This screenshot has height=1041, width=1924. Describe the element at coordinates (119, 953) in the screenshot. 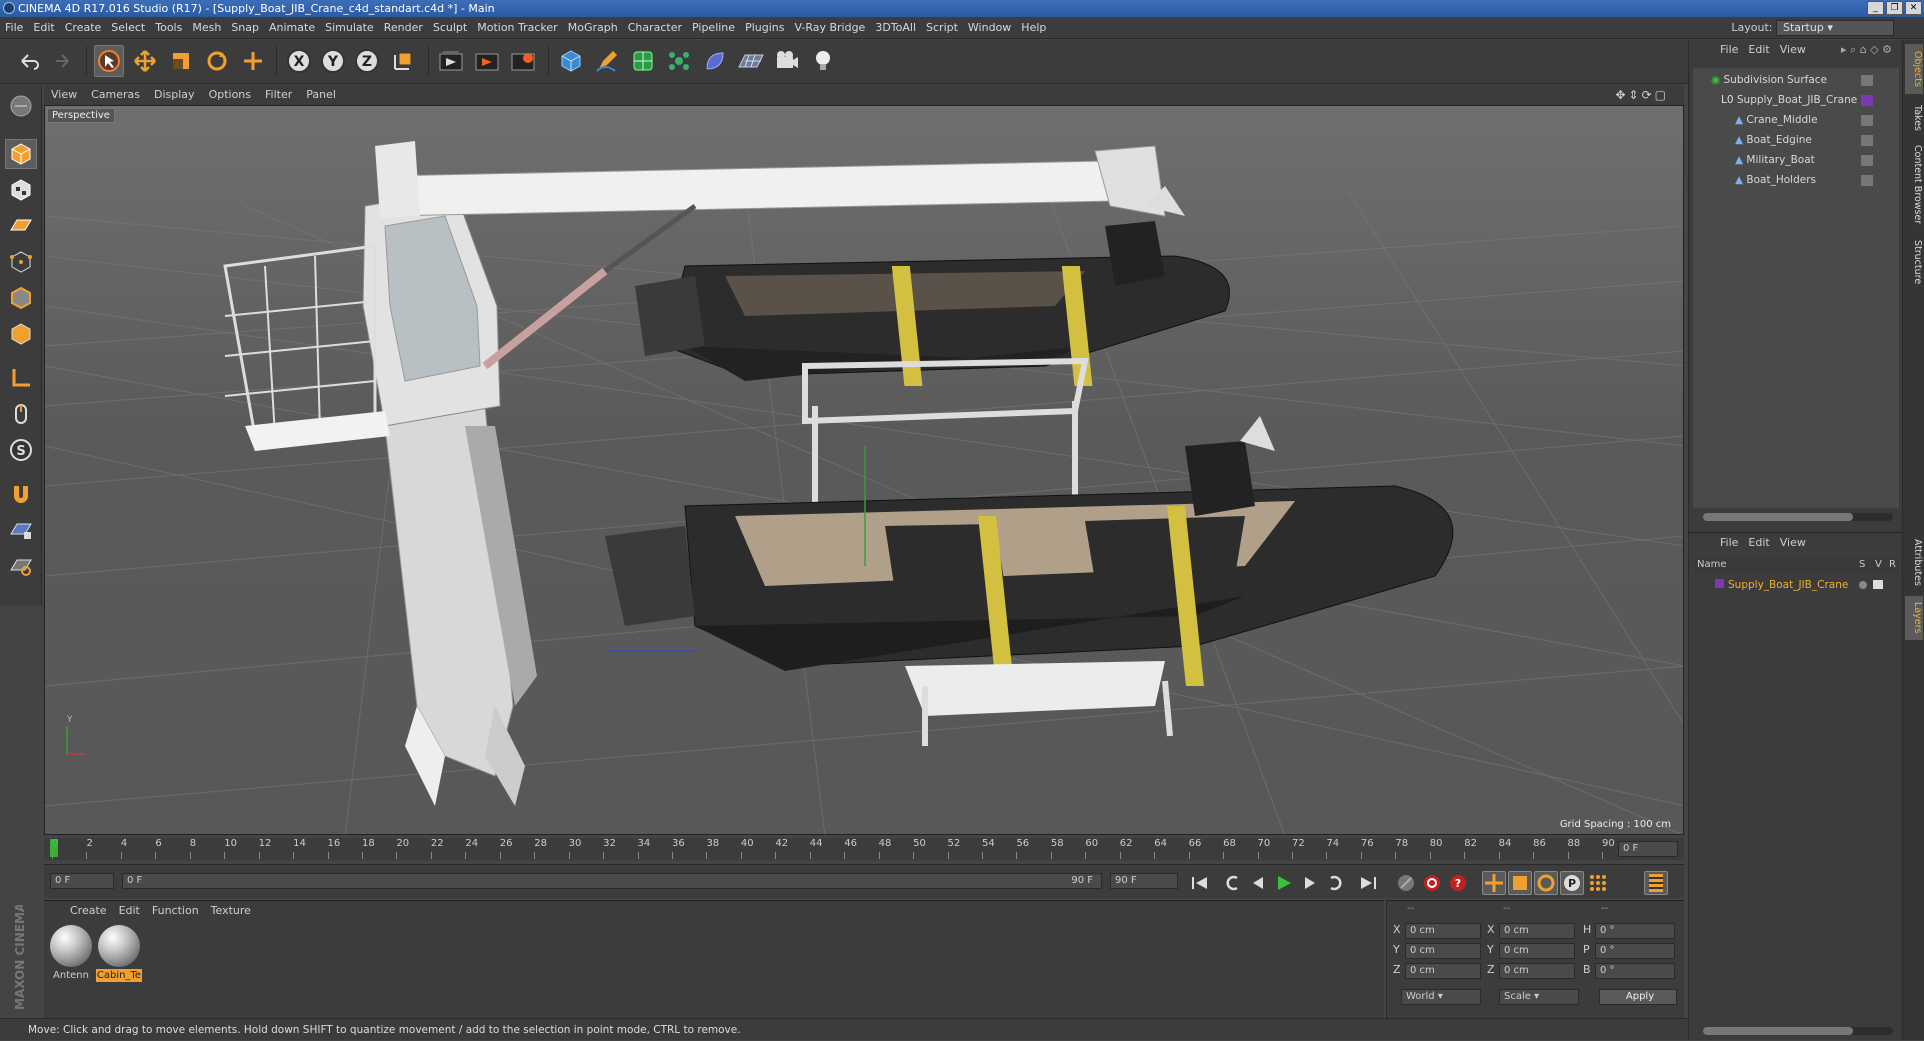

I see `material-swatch: Cabin_Te` at that location.